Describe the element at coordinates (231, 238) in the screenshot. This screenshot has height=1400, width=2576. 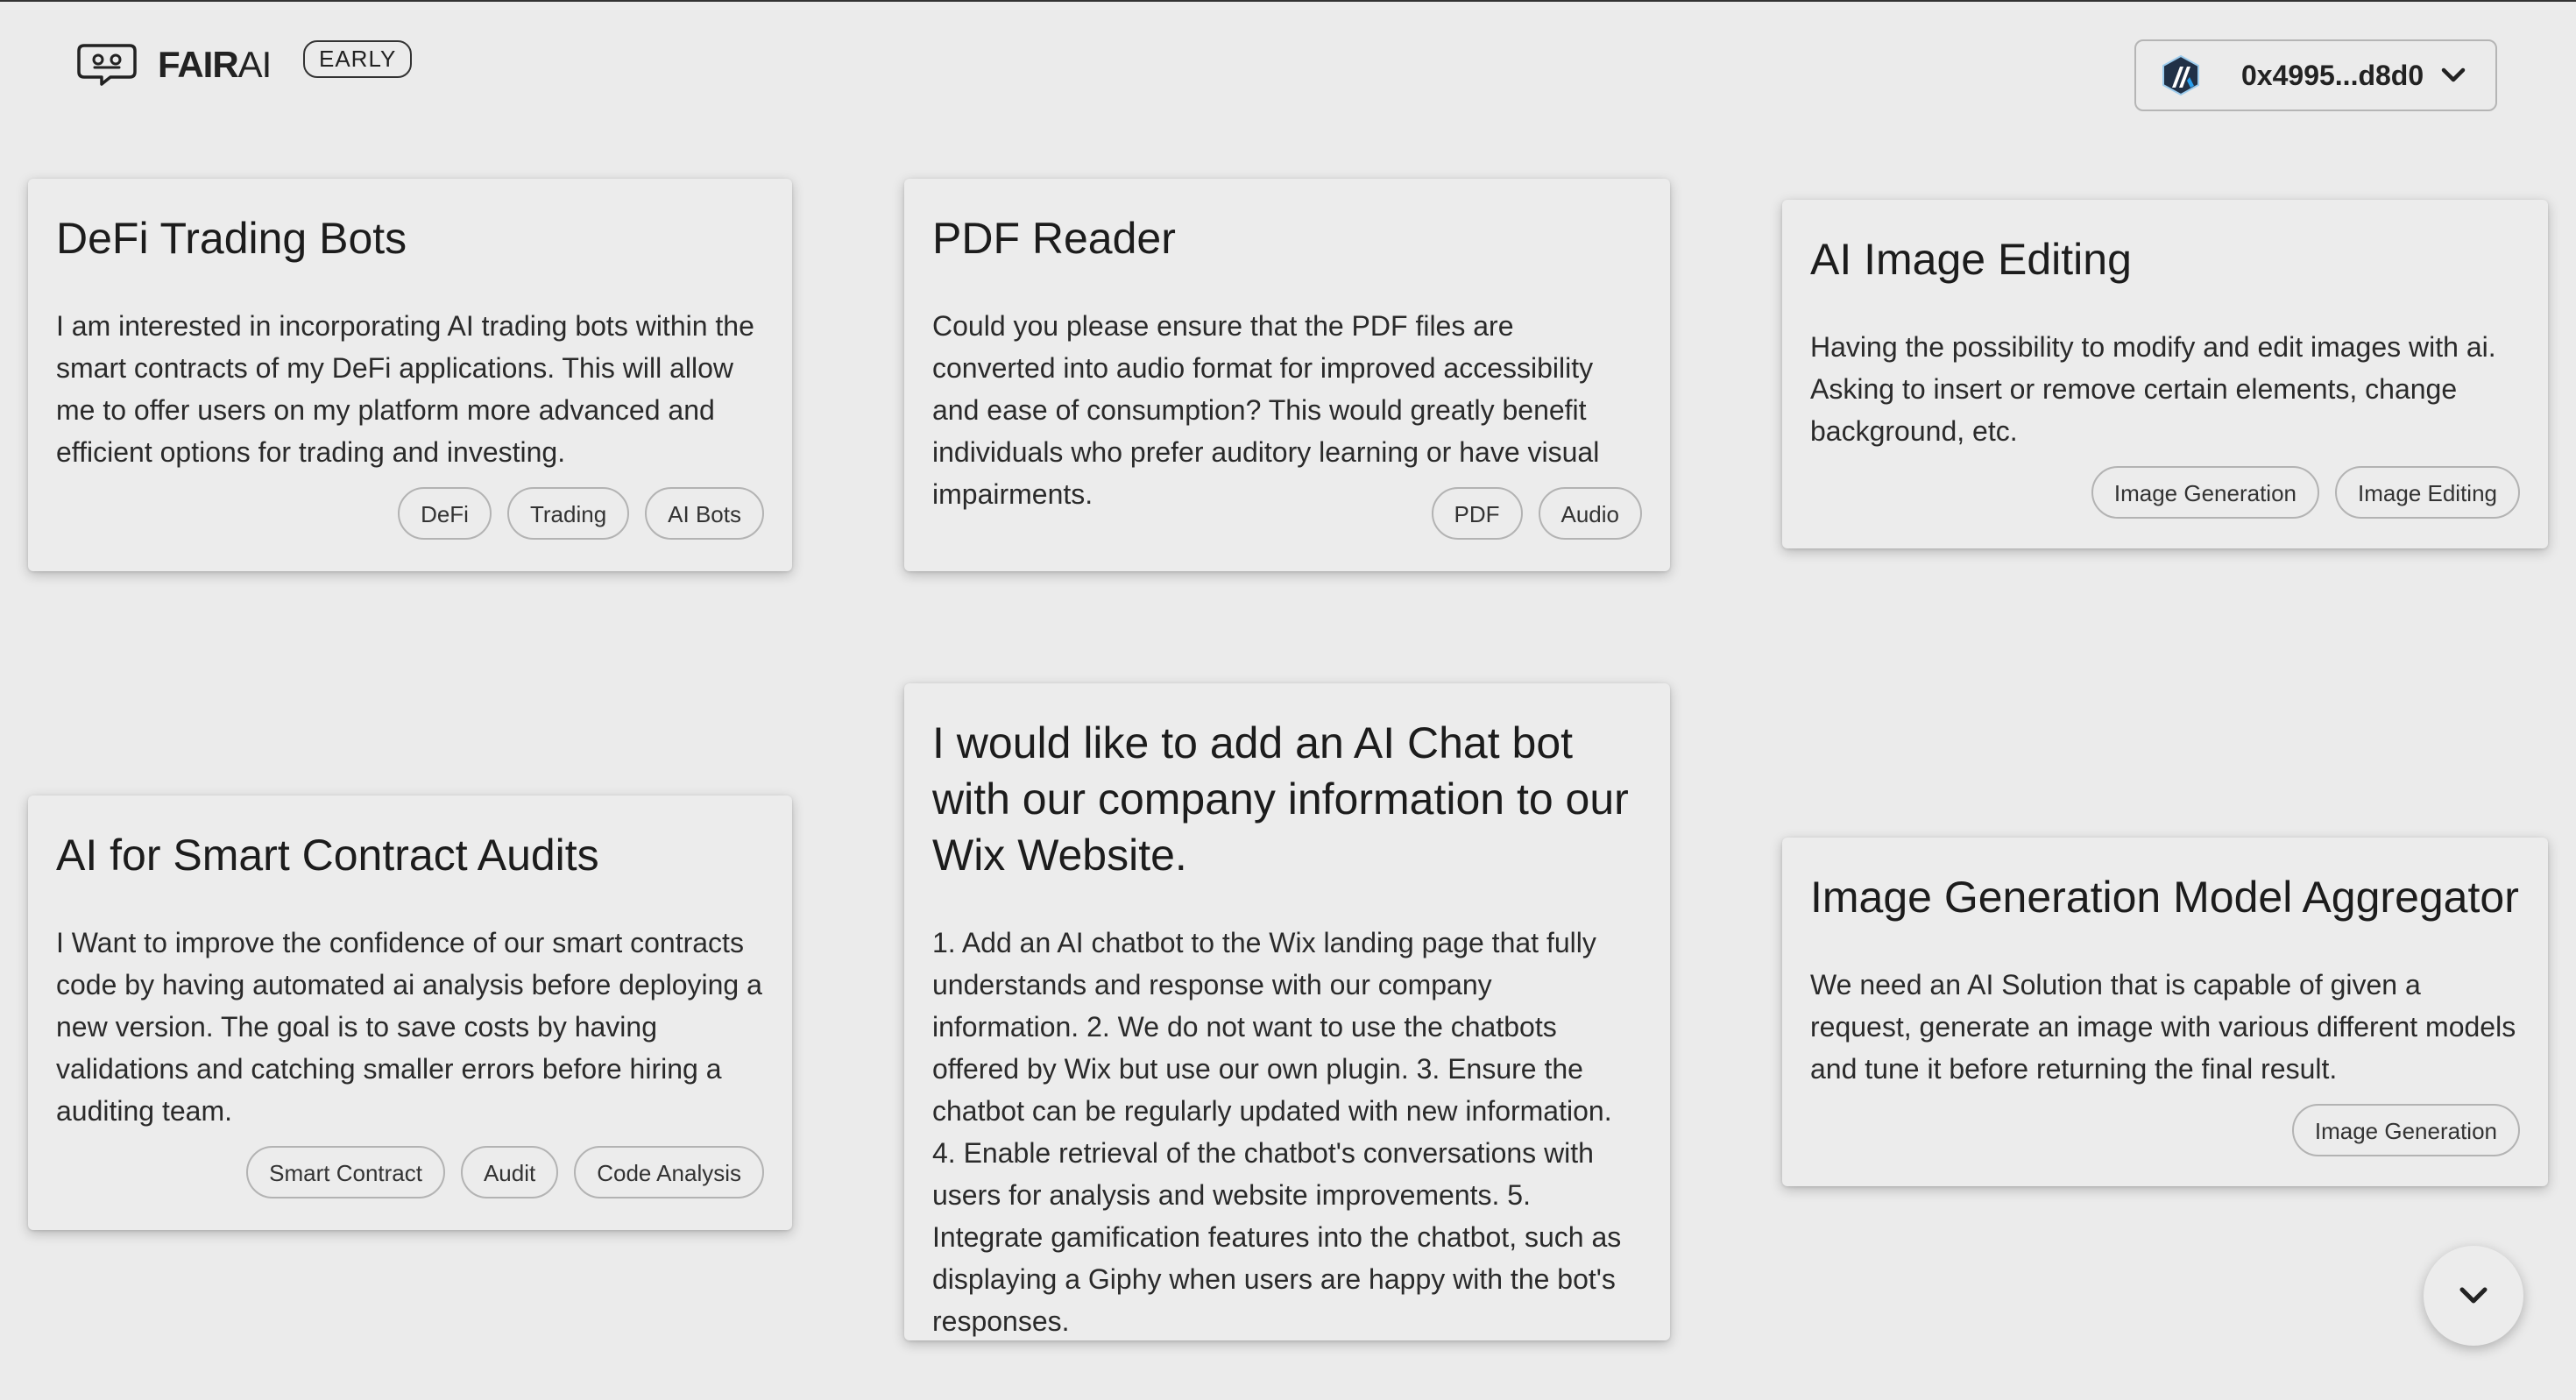
I see `card-title: DeFi Trading Bots` at that location.